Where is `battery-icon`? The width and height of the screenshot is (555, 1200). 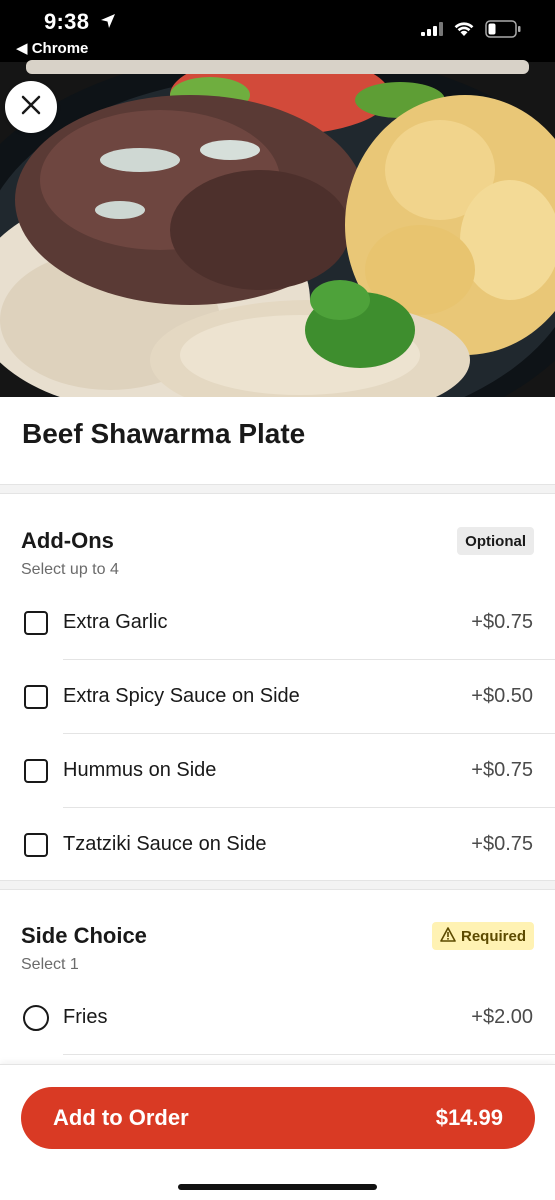
battery-icon is located at coordinates (503, 31).